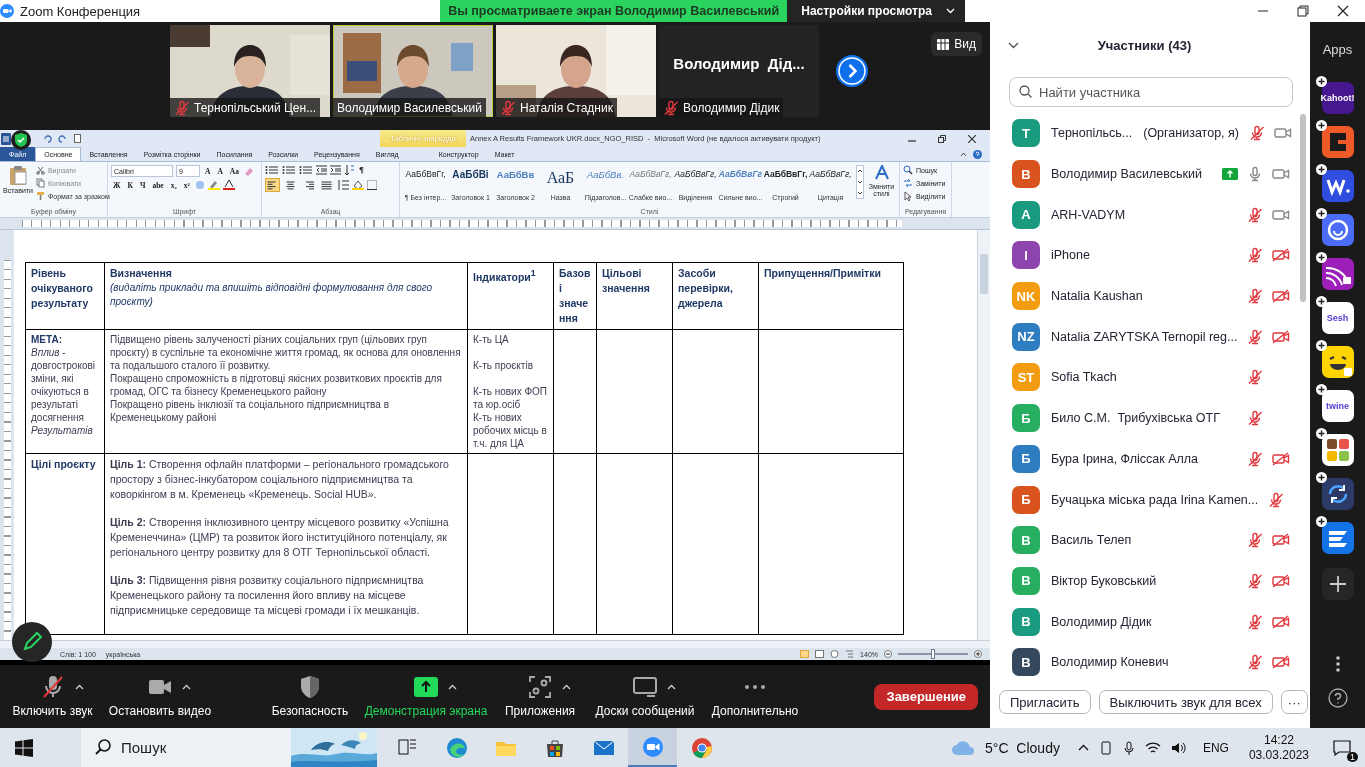 Image resolution: width=1365 pixels, height=767 pixels. I want to click on column-header: Визначення, so click(141, 273).